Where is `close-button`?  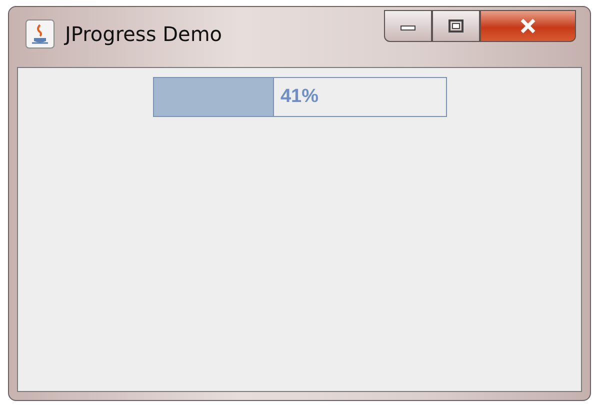 close-button is located at coordinates (528, 26).